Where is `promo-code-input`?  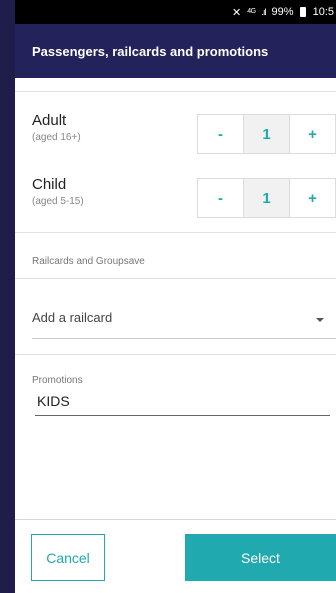 promo-code-input is located at coordinates (182, 401).